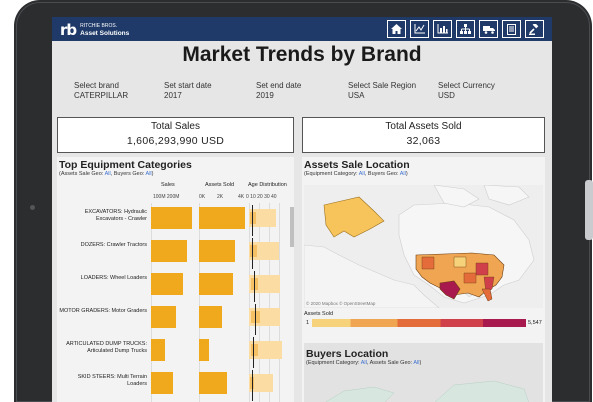  I want to click on sales-axis-ticks: 100M 200M, so click(166, 197).